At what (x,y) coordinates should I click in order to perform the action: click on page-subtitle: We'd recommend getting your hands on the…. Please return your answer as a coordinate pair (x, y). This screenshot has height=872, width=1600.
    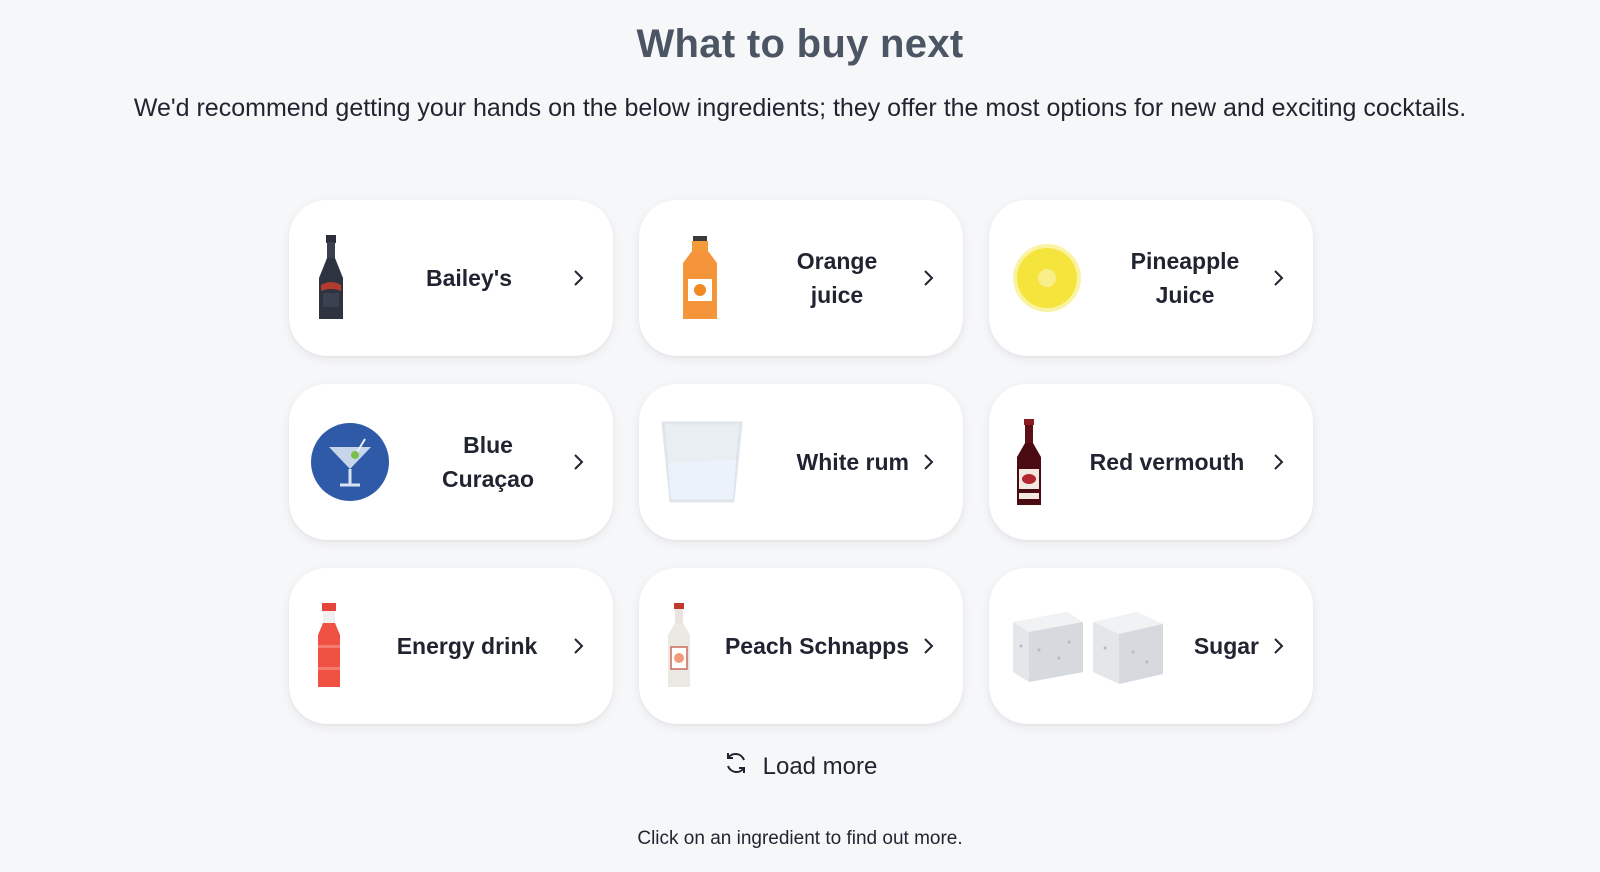
    Looking at the image, I should click on (800, 108).